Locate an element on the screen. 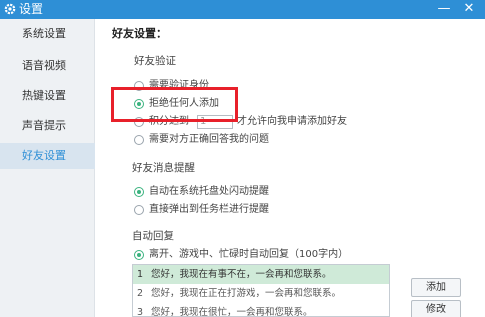 The height and width of the screenshot is (317, 485). radio-auto-reply is located at coordinates (139, 255).